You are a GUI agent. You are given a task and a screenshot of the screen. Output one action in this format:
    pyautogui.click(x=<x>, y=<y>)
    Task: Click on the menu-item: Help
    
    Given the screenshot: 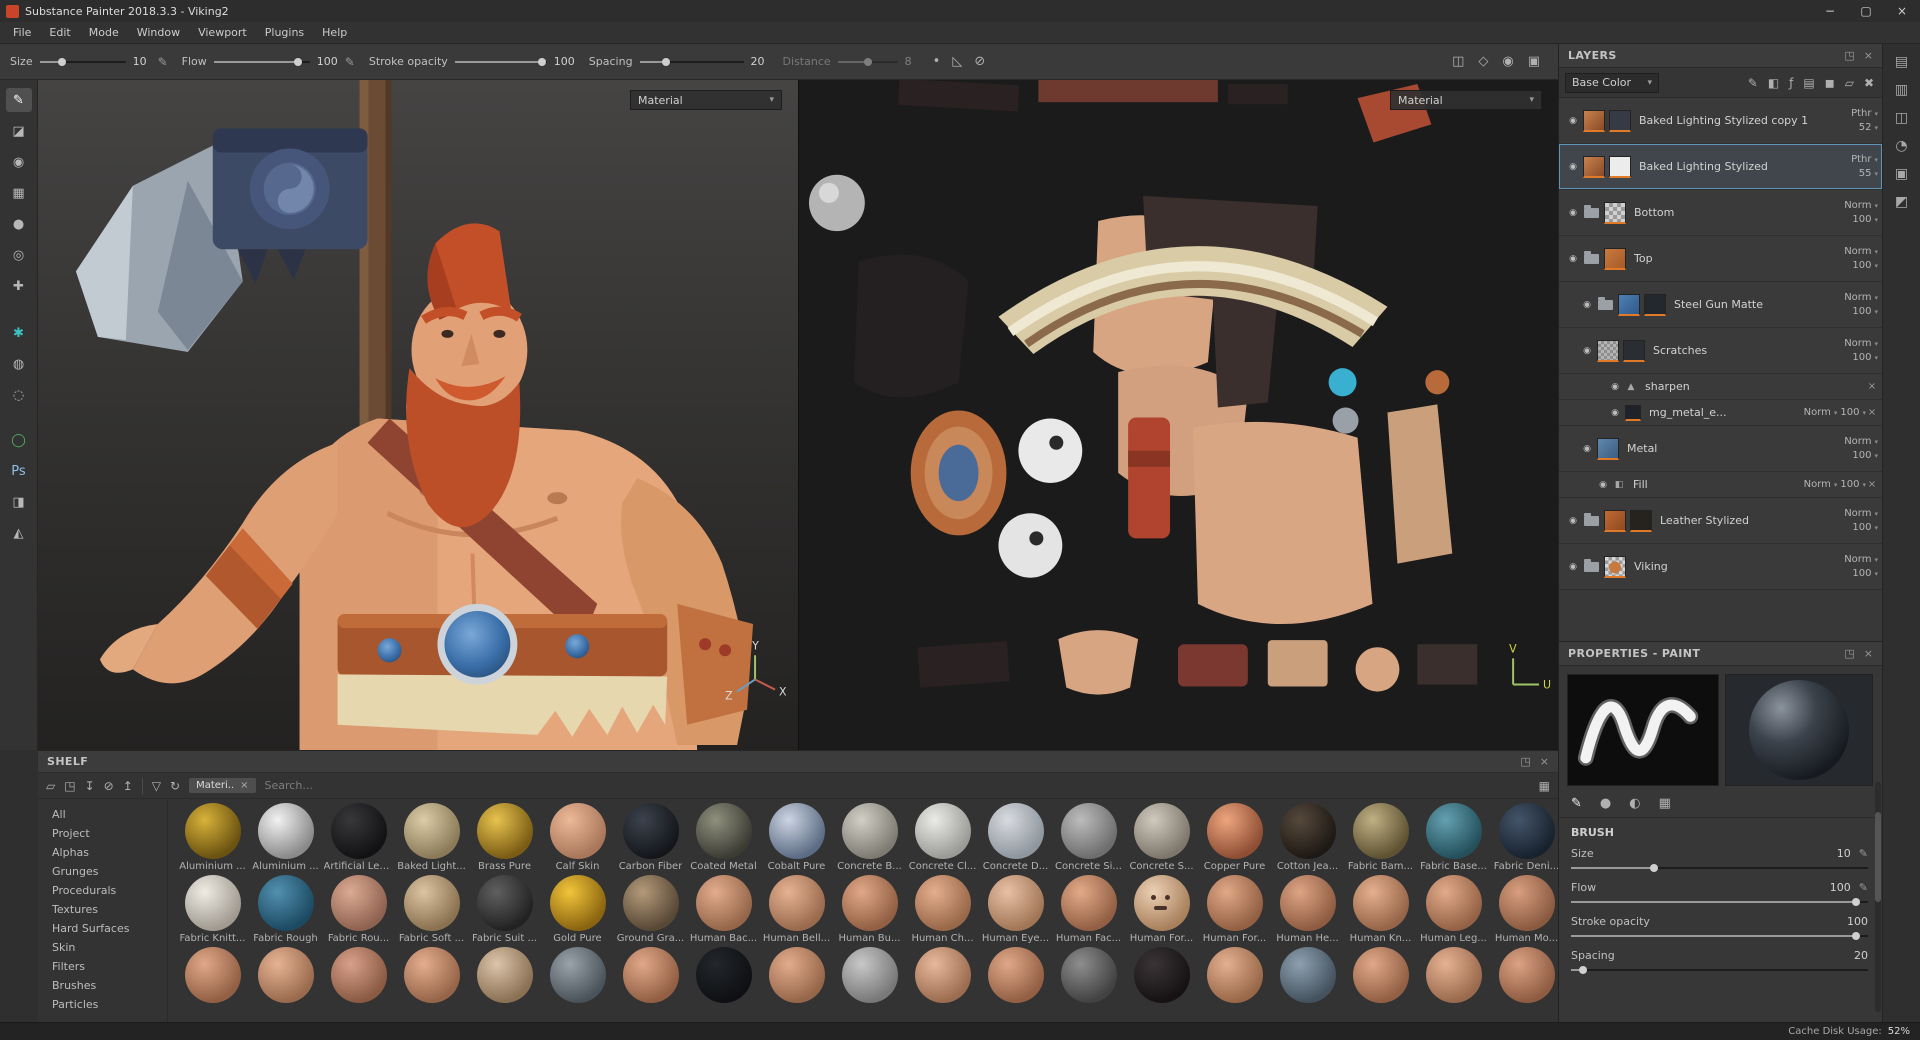 What is the action you would take?
    pyautogui.click(x=334, y=32)
    